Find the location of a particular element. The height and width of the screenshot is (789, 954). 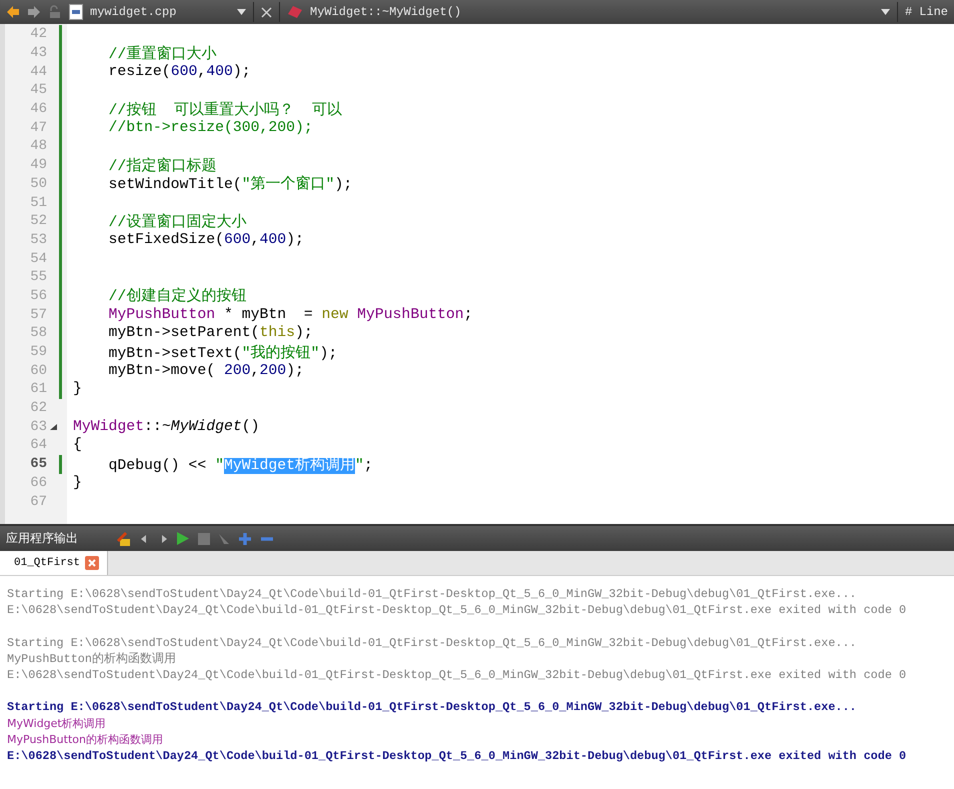

line-number: 54 is located at coordinates (38, 258).